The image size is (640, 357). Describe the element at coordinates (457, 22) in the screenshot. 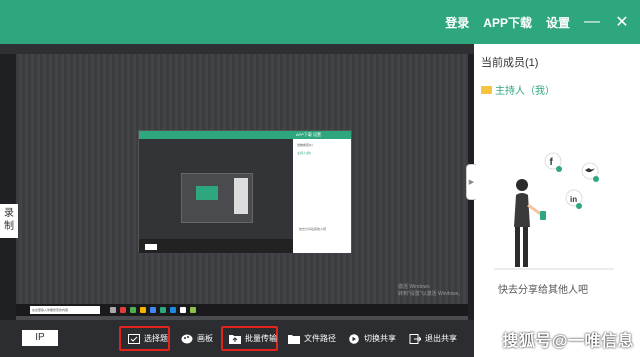

I see `login-link: 登录` at that location.